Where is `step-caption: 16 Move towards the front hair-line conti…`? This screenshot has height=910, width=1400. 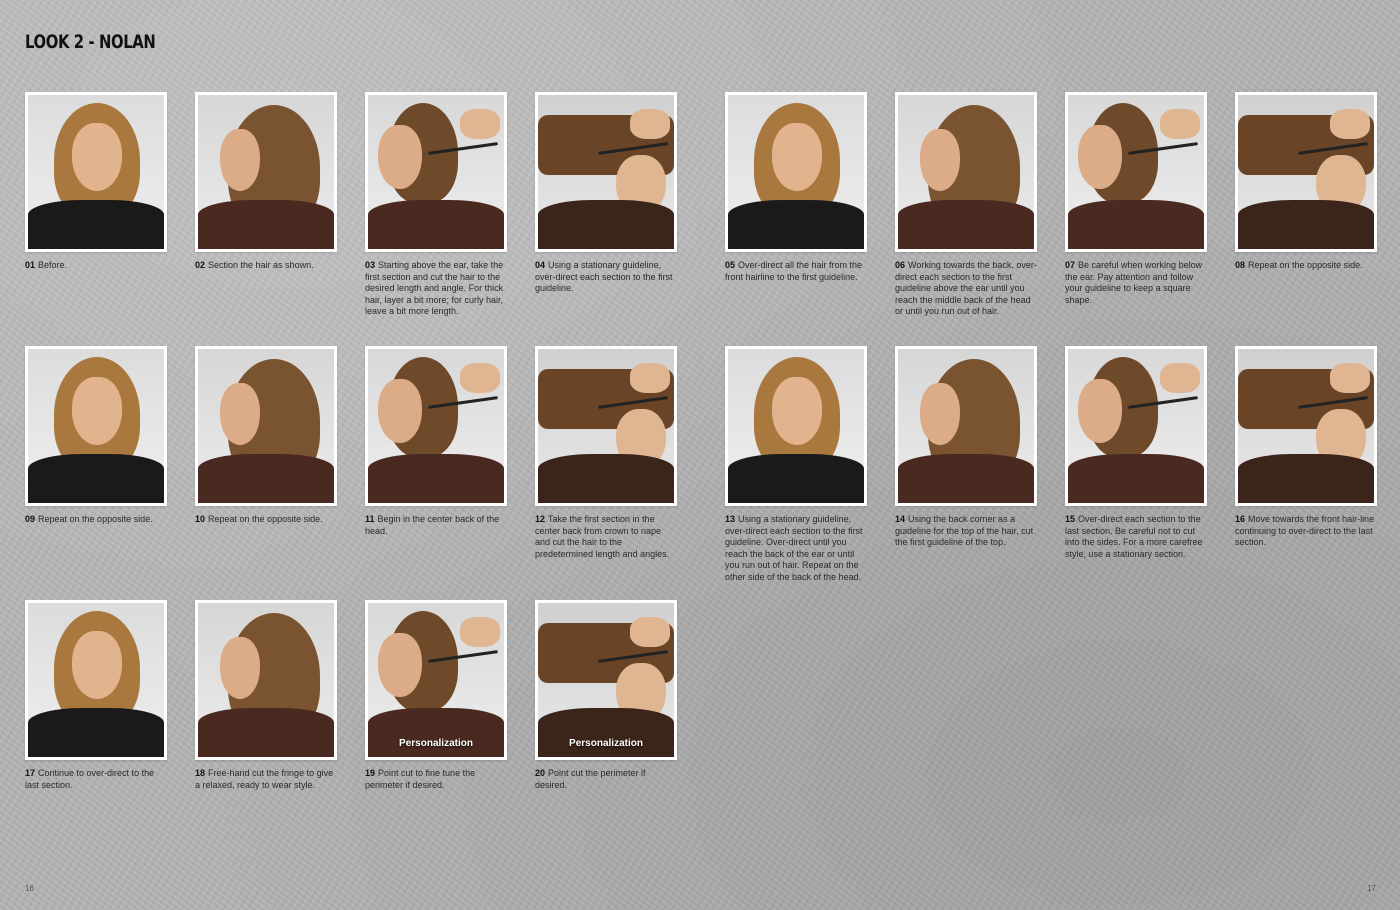 step-caption: 16 Move towards the front hair-line conti… is located at coordinates (1306, 531).